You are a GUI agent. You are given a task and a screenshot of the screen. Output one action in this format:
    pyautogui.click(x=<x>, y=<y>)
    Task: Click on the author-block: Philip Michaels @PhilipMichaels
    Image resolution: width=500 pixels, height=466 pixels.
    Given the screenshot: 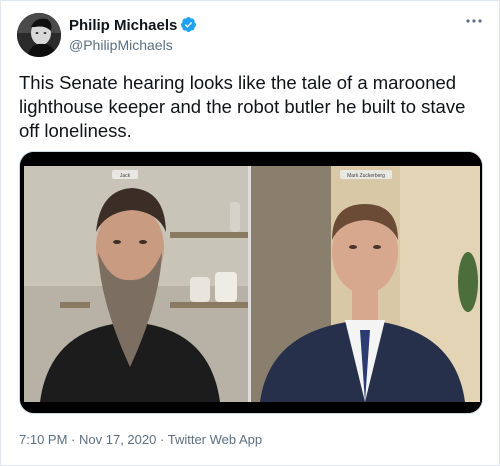 What is the action you would take?
    pyautogui.click(x=133, y=35)
    